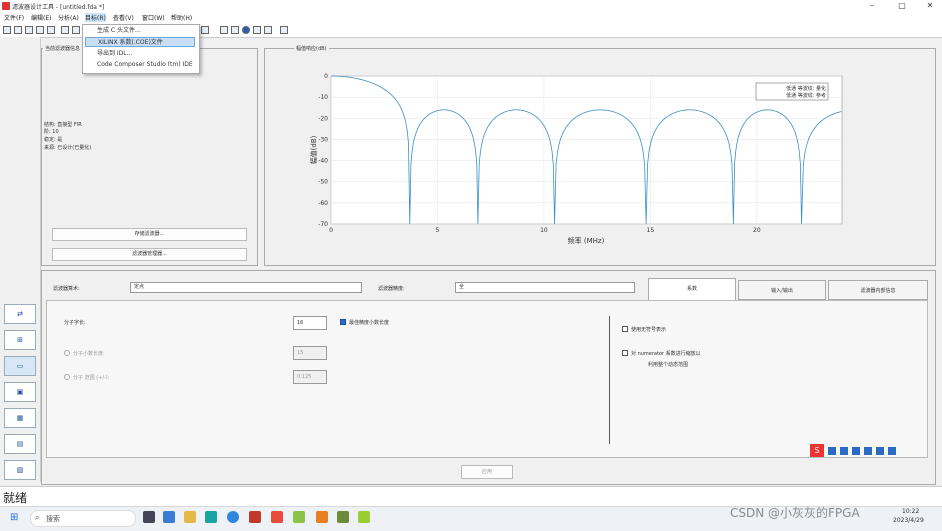 Image resolution: width=942 pixels, height=531 pixels. Describe the element at coordinates (268, 30) in the screenshot. I see `filter-info-icon` at that location.